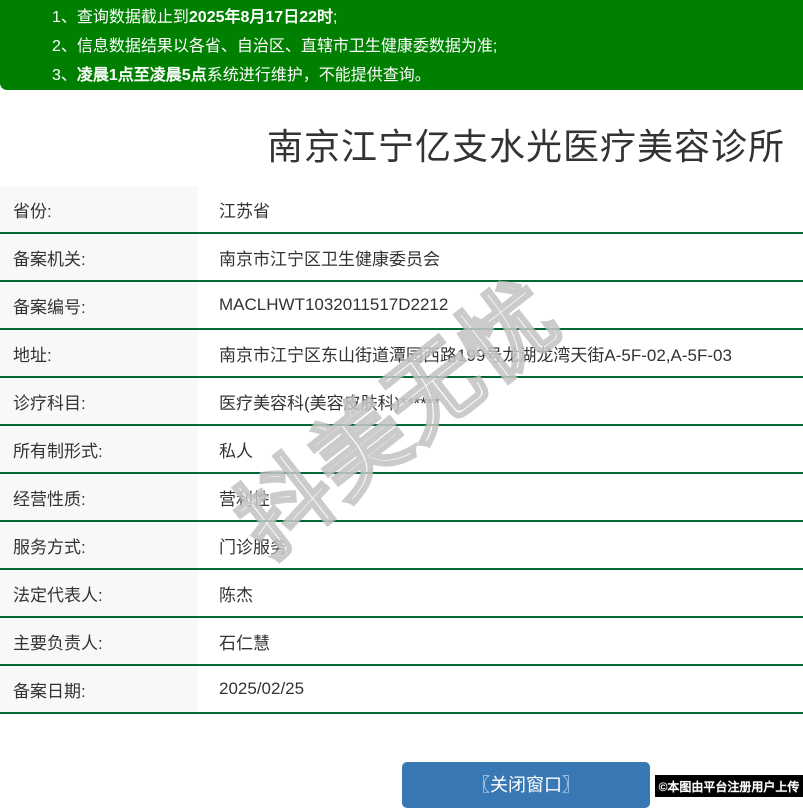 This screenshot has height=808, width=803. Describe the element at coordinates (335, 17) in the screenshot. I see `notice-text-after: ;` at that location.